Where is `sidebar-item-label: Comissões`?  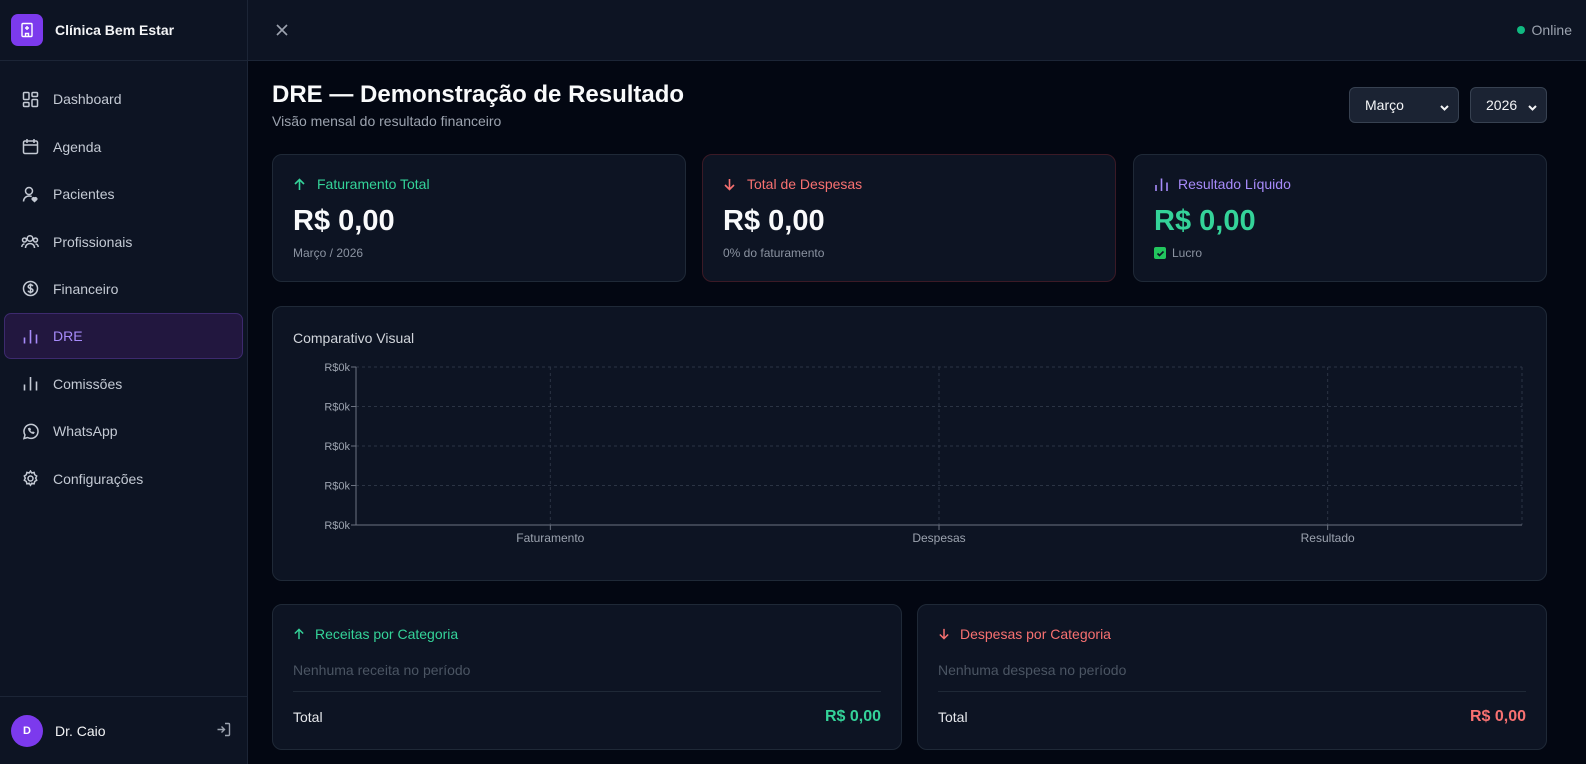 sidebar-item-label: Comissões is located at coordinates (88, 383).